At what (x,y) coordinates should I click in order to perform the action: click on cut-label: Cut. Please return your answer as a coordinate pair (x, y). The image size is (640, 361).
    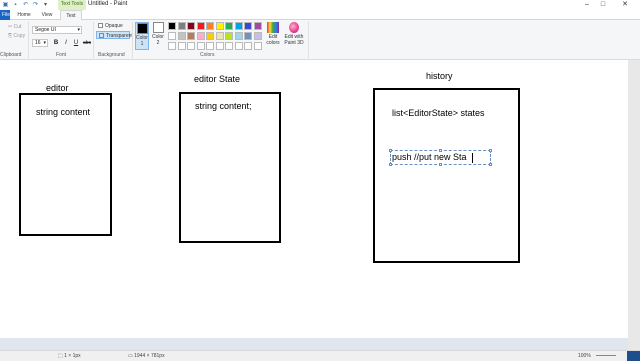
    Looking at the image, I should click on (17, 27).